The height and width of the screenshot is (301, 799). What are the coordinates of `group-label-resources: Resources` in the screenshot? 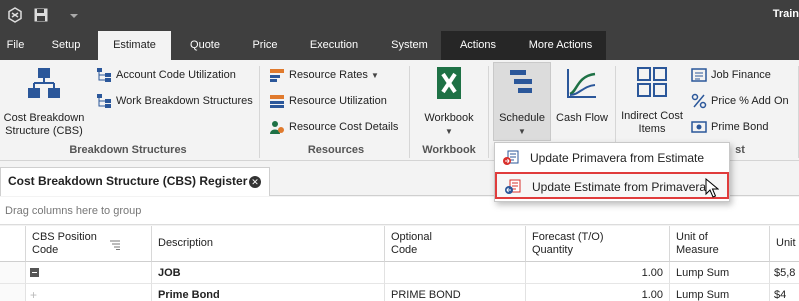 It's located at (336, 150).